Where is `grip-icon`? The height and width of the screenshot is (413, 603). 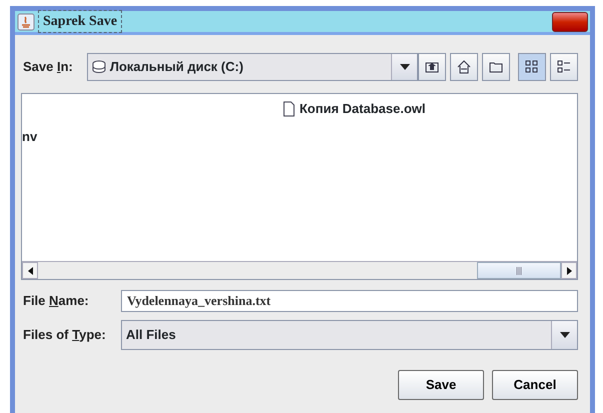
grip-icon is located at coordinates (519, 270).